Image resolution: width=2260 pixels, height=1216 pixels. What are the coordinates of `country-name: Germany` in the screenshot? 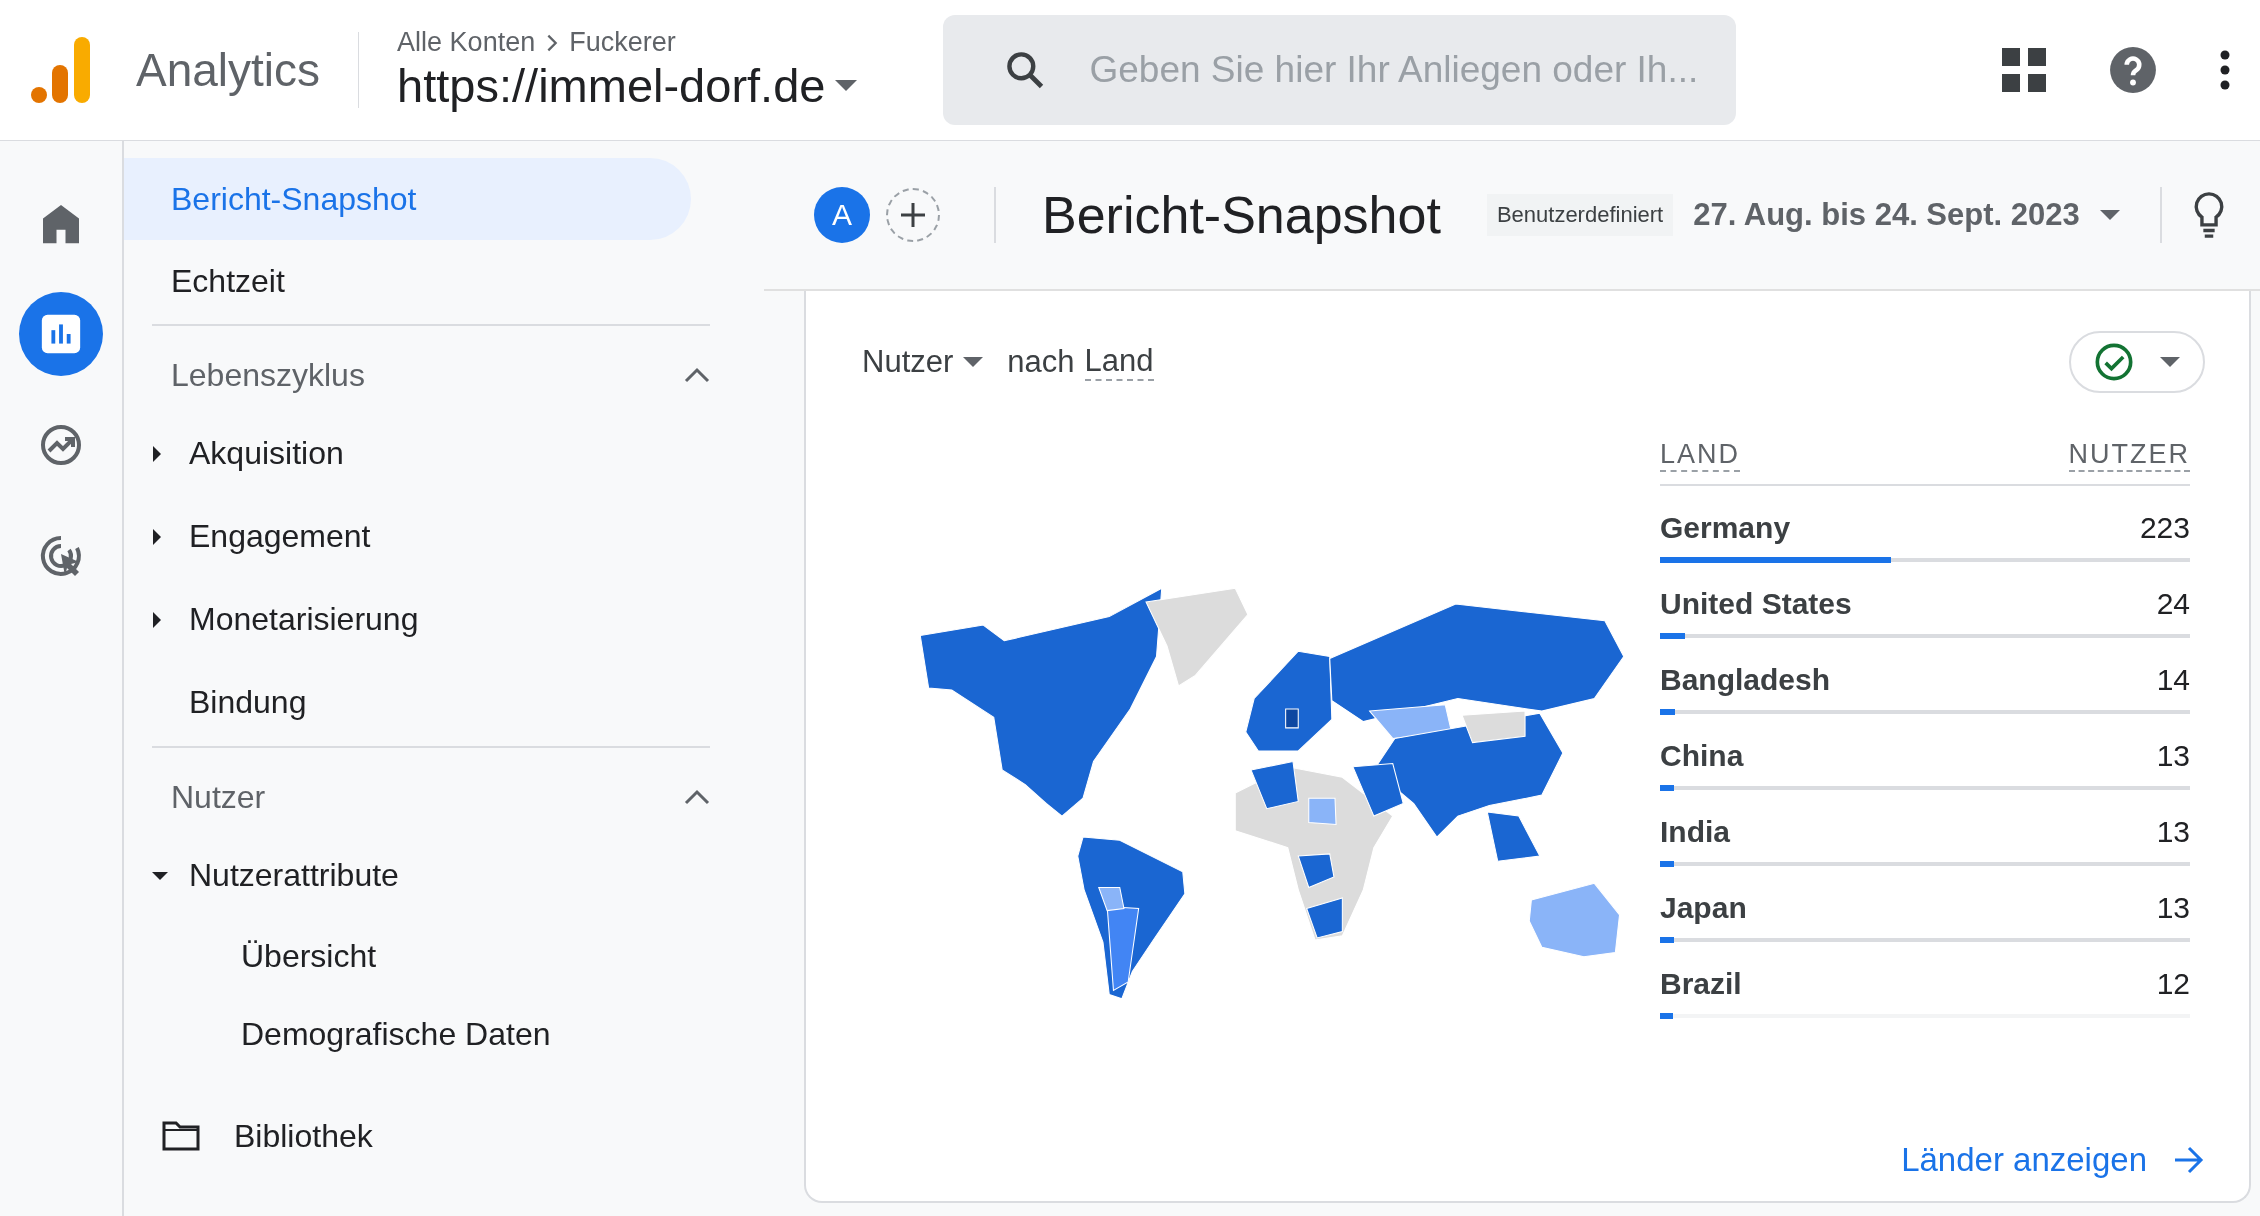 It's located at (1725, 528).